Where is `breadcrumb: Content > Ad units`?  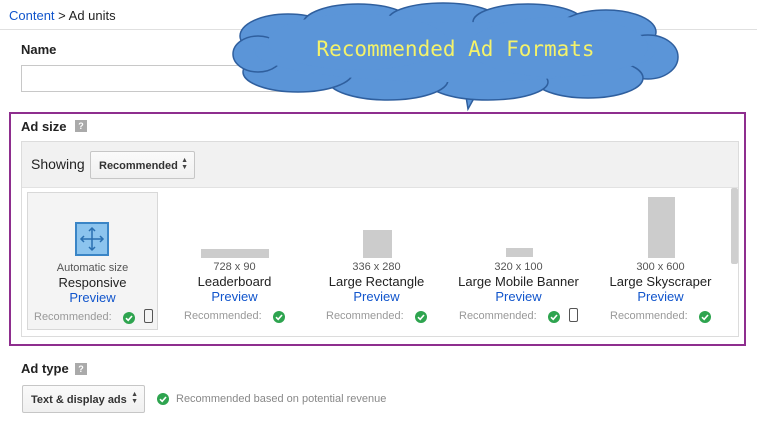
breadcrumb: Content > Ad units is located at coordinates (62, 15).